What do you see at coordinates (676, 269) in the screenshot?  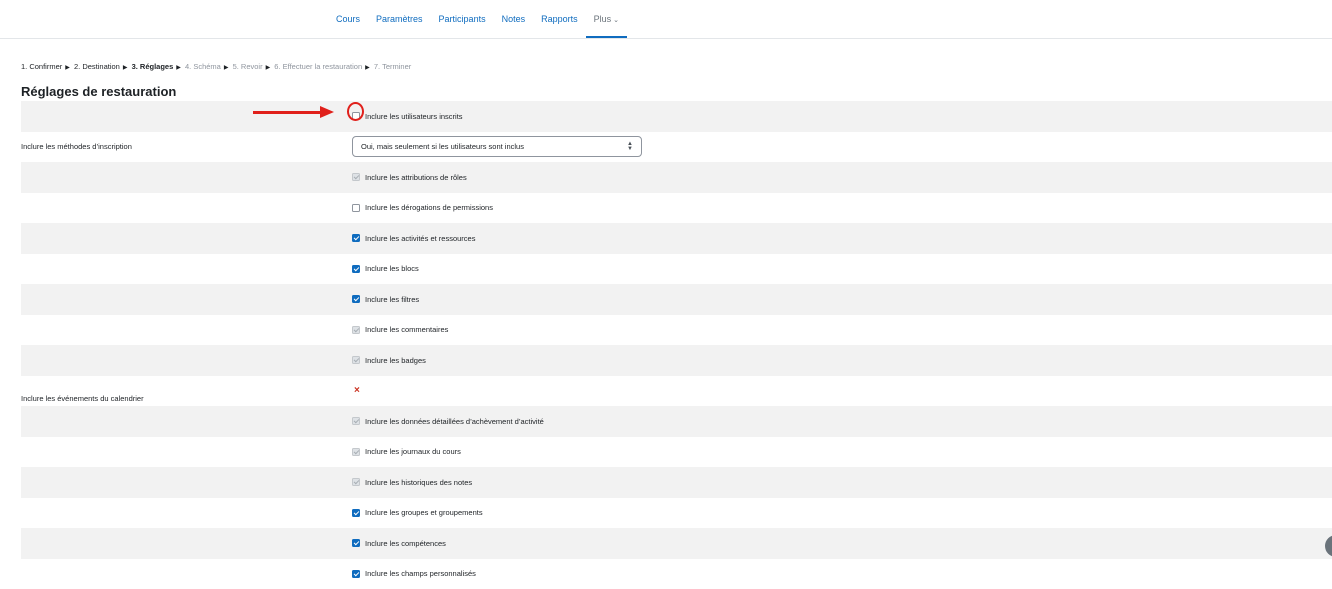 I see `setting-row-blocks: Inclure les blocs` at bounding box center [676, 269].